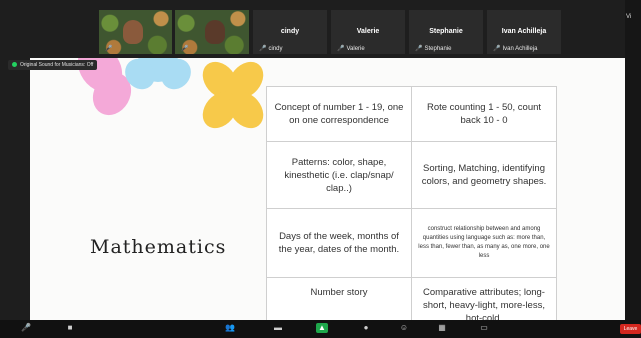 The height and width of the screenshot is (338, 641). I want to click on chat-icon: ▬, so click(278, 327).